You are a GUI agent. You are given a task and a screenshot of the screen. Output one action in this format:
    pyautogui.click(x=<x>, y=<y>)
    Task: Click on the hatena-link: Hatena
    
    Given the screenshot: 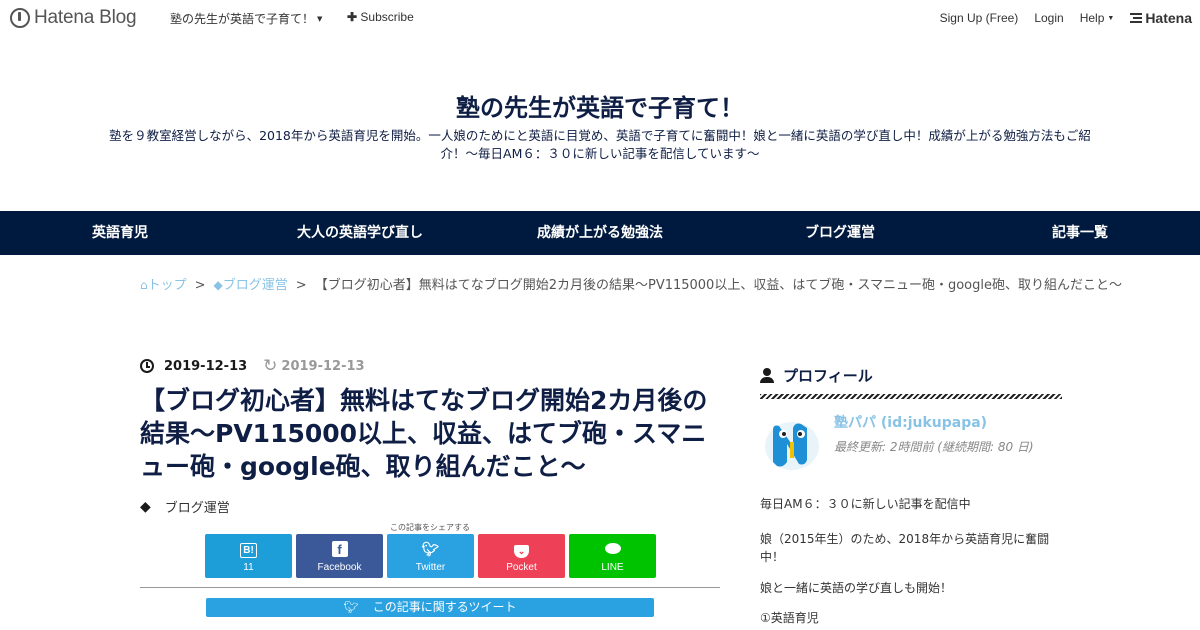 What is the action you would take?
    pyautogui.click(x=1161, y=18)
    